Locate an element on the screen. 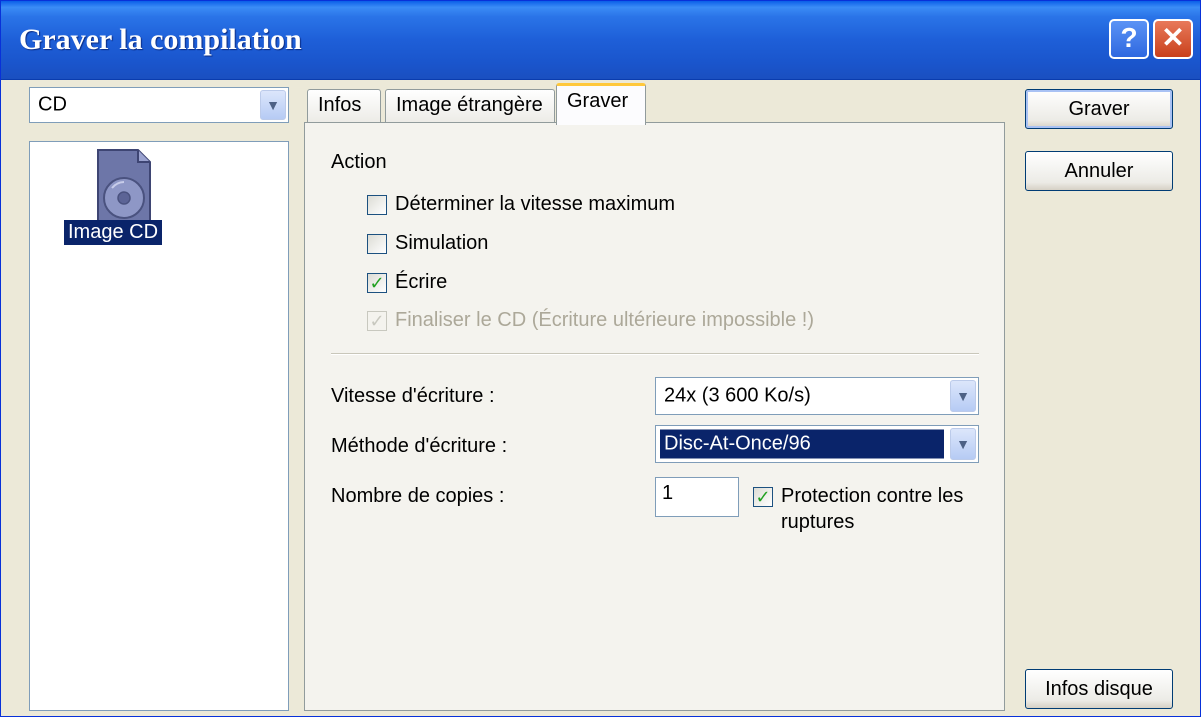 The image size is (1201, 717). title-bar: Graver la compilation ? ✕ is located at coordinates (600, 40).